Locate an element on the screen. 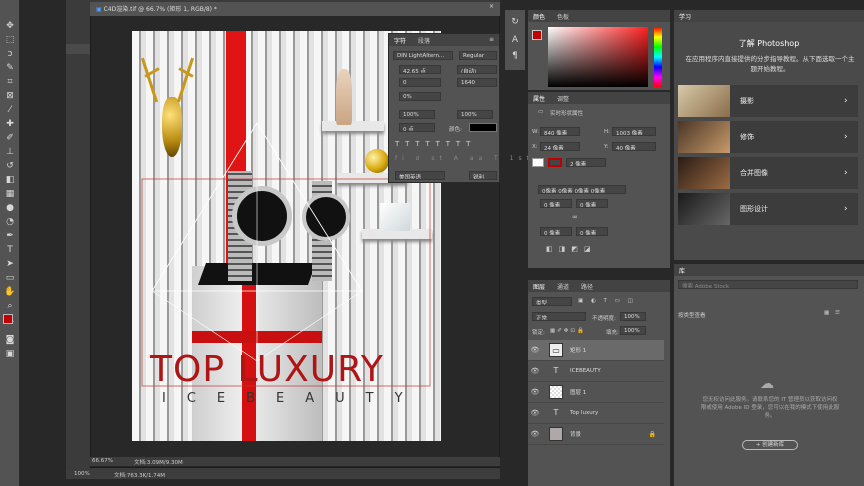  tab-paragraph: 段落 is located at coordinates (424, 40).